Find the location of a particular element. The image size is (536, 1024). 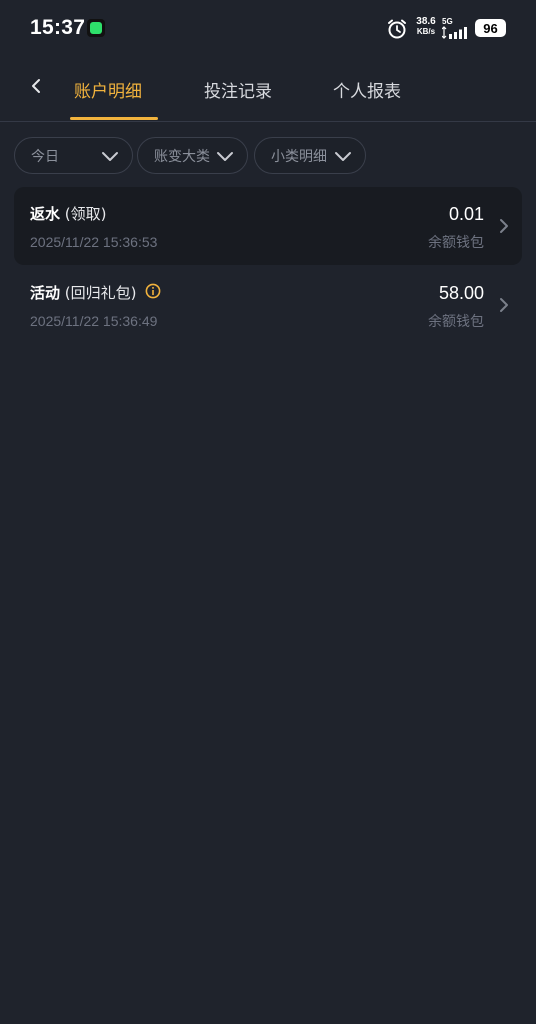

list-item: 活动 (回归礼包) 2025/11/22 15:36:49 58.00 余额钱包 is located at coordinates (268, 305).